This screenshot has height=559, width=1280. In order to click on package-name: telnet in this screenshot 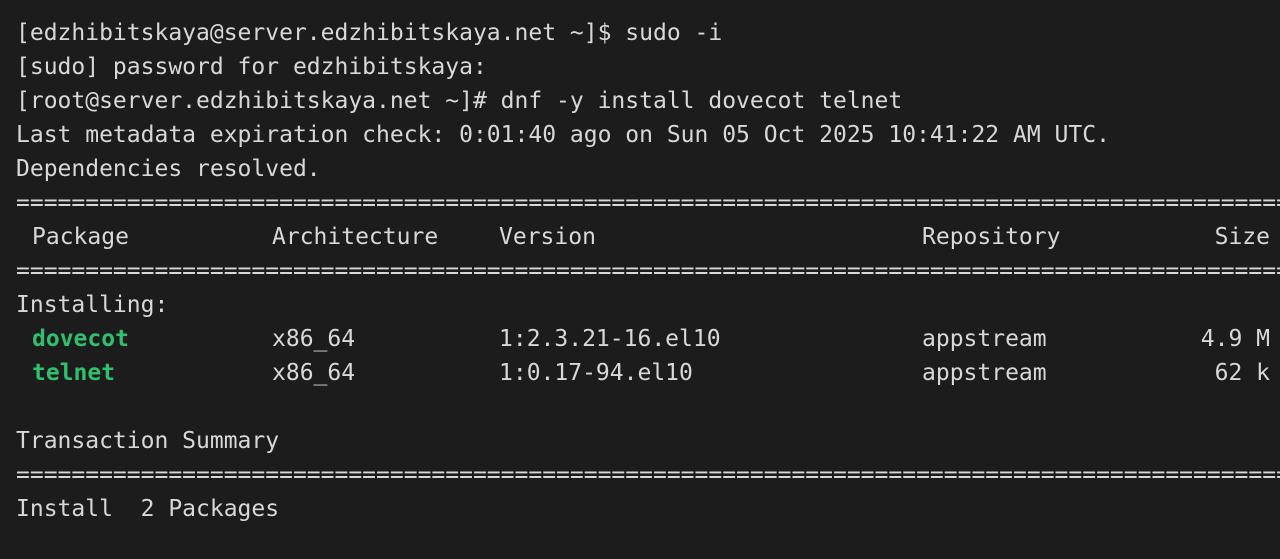, I will do `click(74, 373)`.